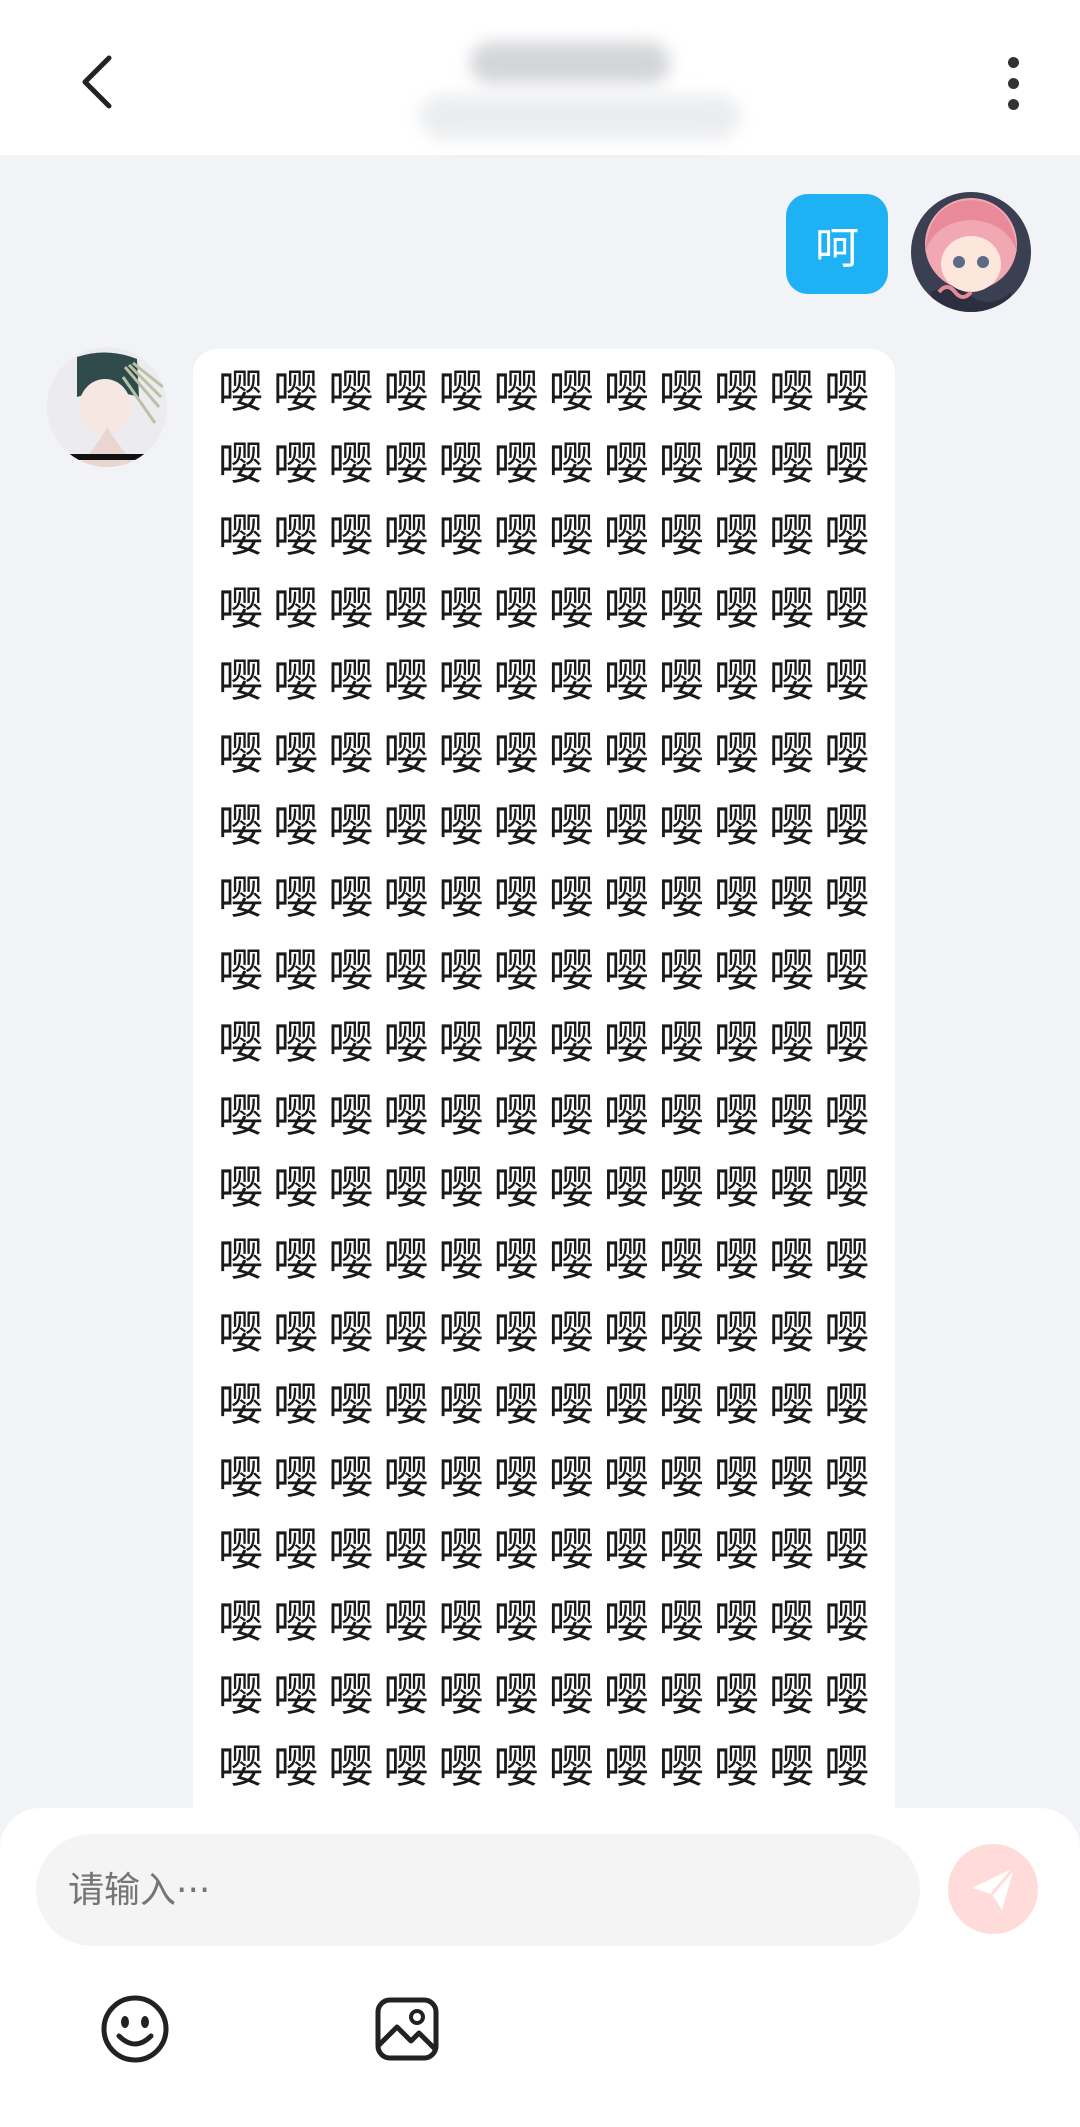  I want to click on chevron-left-icon, so click(97, 82).